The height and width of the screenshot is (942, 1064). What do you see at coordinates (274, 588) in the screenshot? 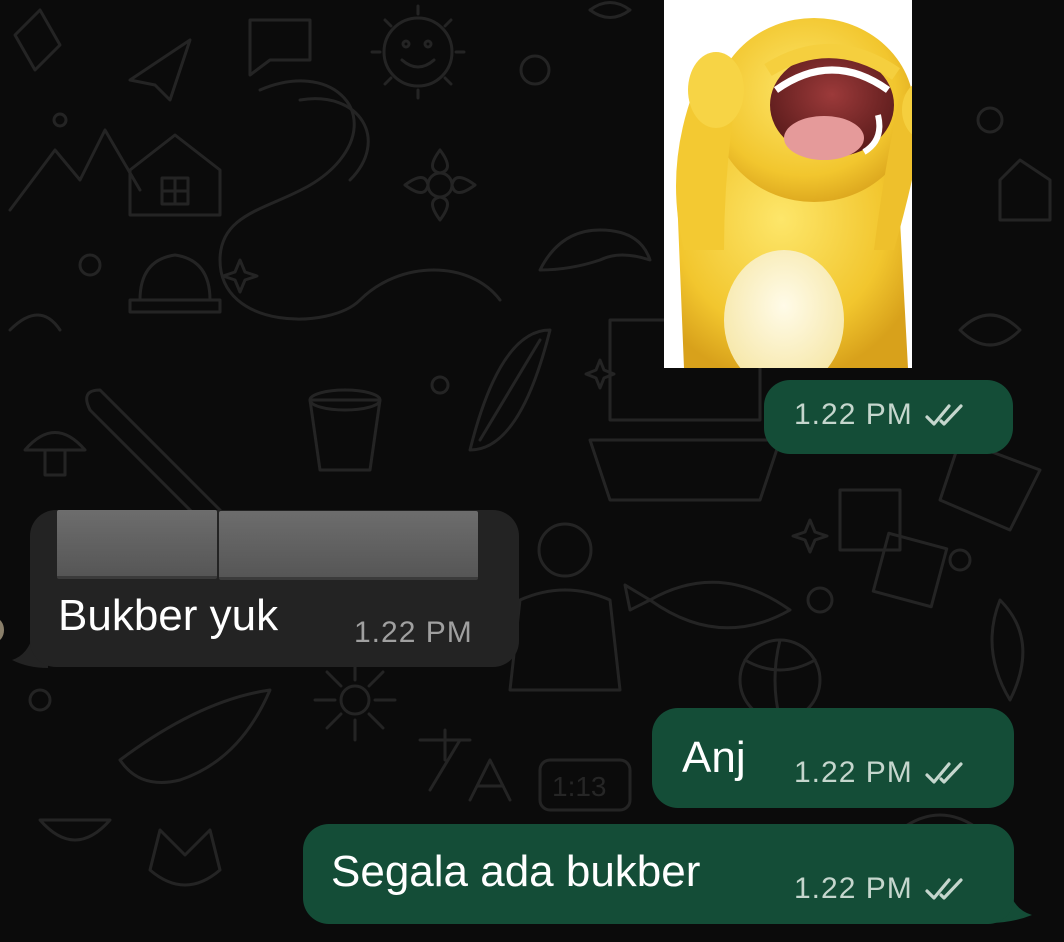
I see `message-bubble-incoming: Bukber yuk 1.22 PM` at bounding box center [274, 588].